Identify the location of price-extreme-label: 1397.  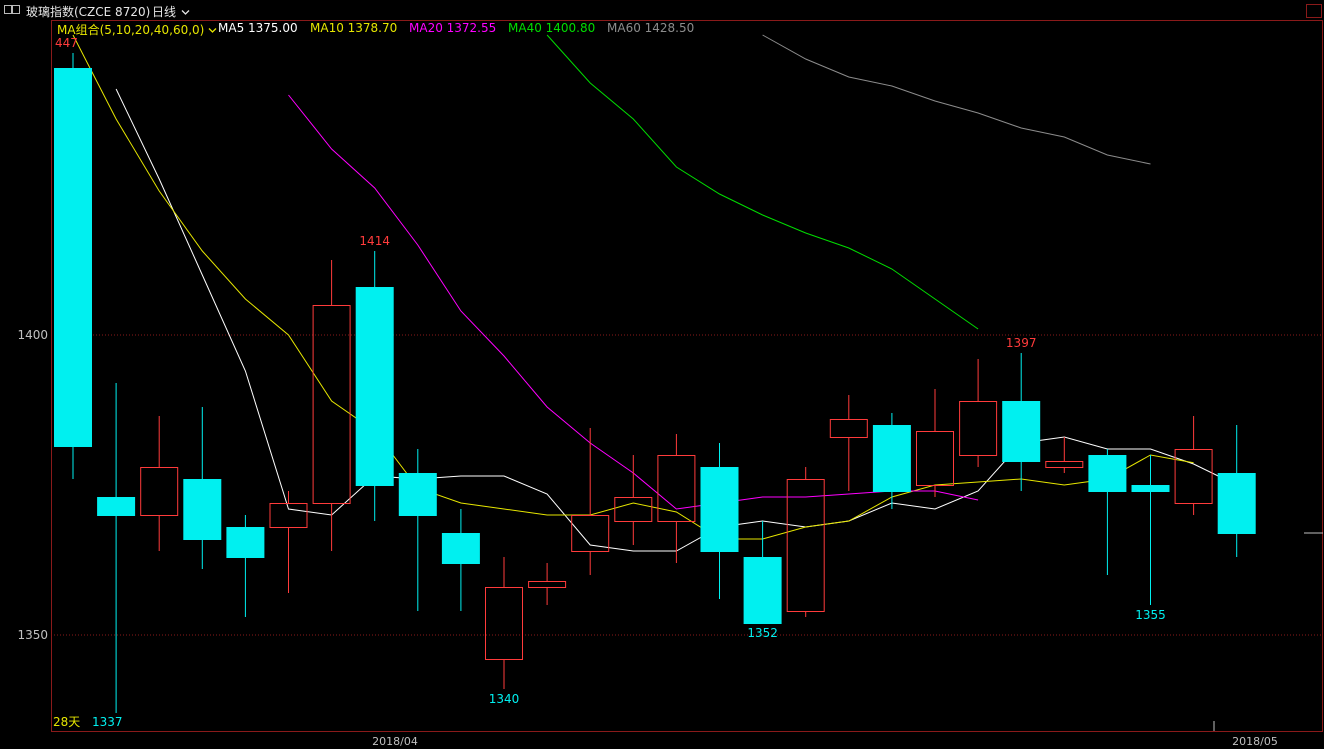
(1021, 343).